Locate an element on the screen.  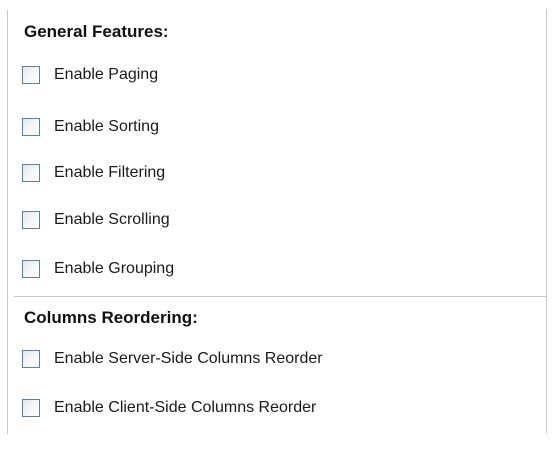
enable-sorting-label: Enable Sorting is located at coordinates (106, 127).